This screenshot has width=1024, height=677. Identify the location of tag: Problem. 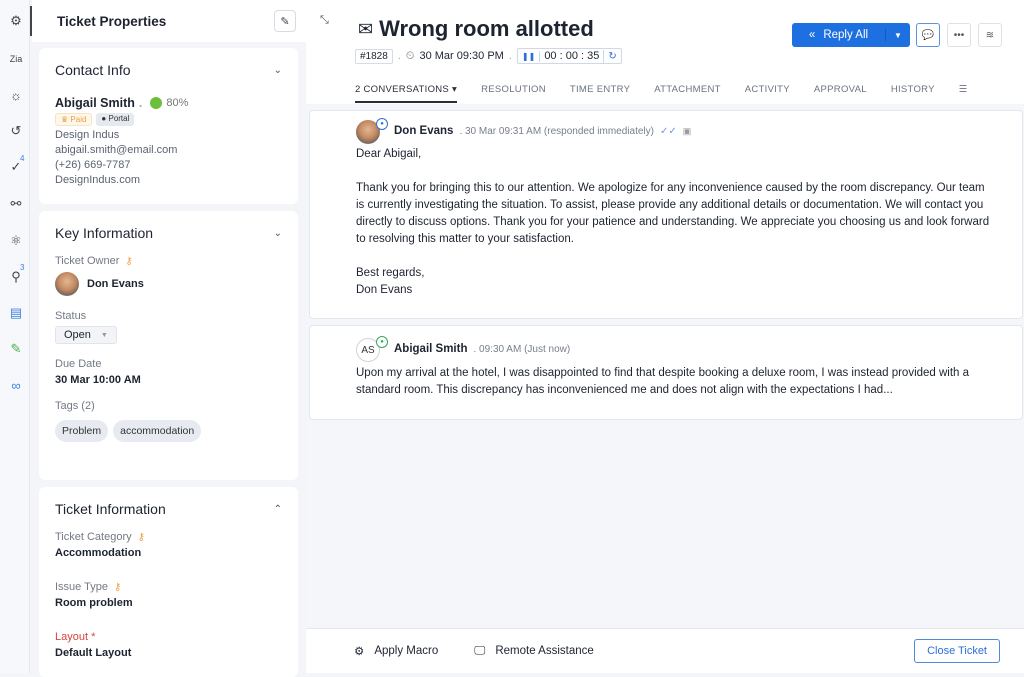
(82, 431).